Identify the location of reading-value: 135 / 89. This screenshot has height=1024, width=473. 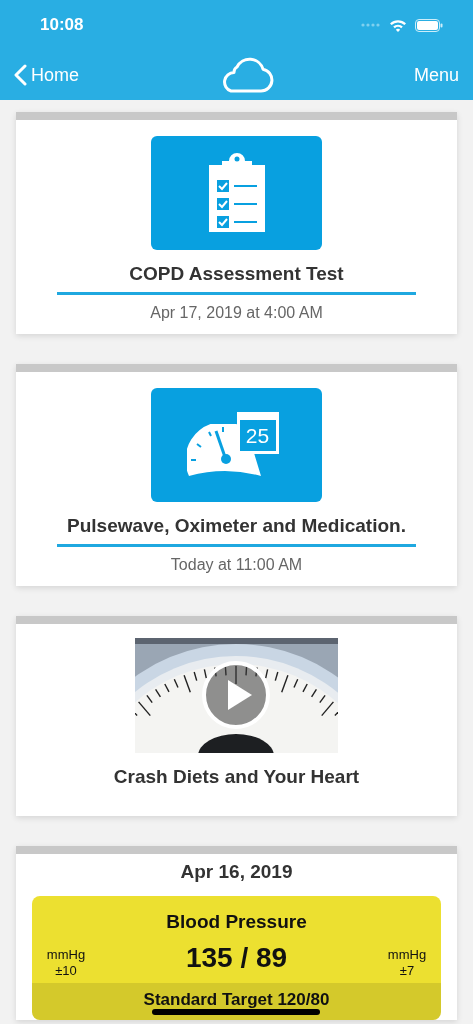
(236, 957).